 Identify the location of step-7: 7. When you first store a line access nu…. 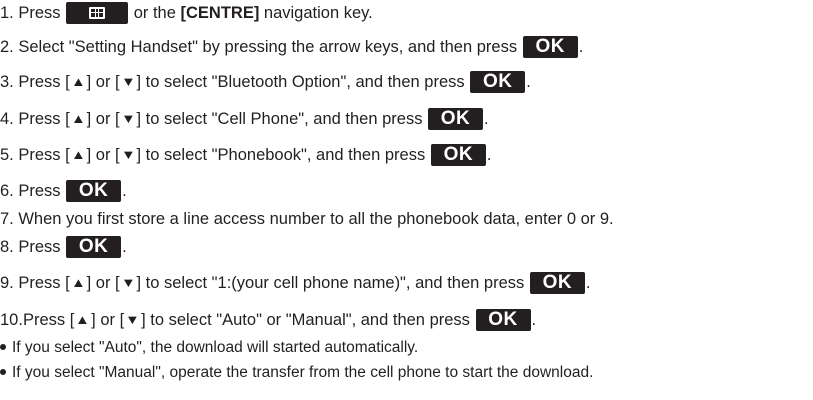
(307, 219).